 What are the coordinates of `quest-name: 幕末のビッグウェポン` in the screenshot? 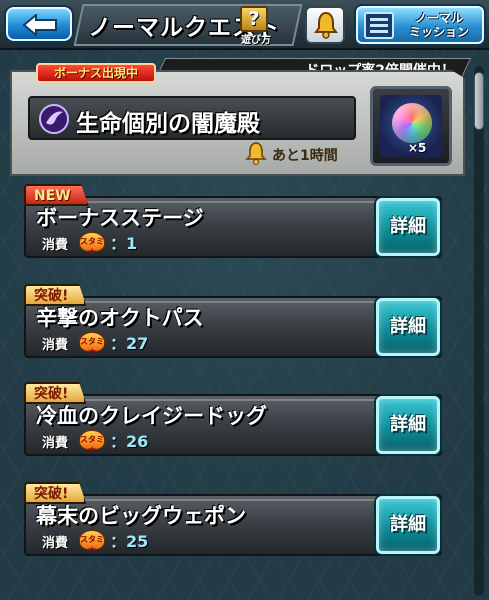 It's located at (141, 516).